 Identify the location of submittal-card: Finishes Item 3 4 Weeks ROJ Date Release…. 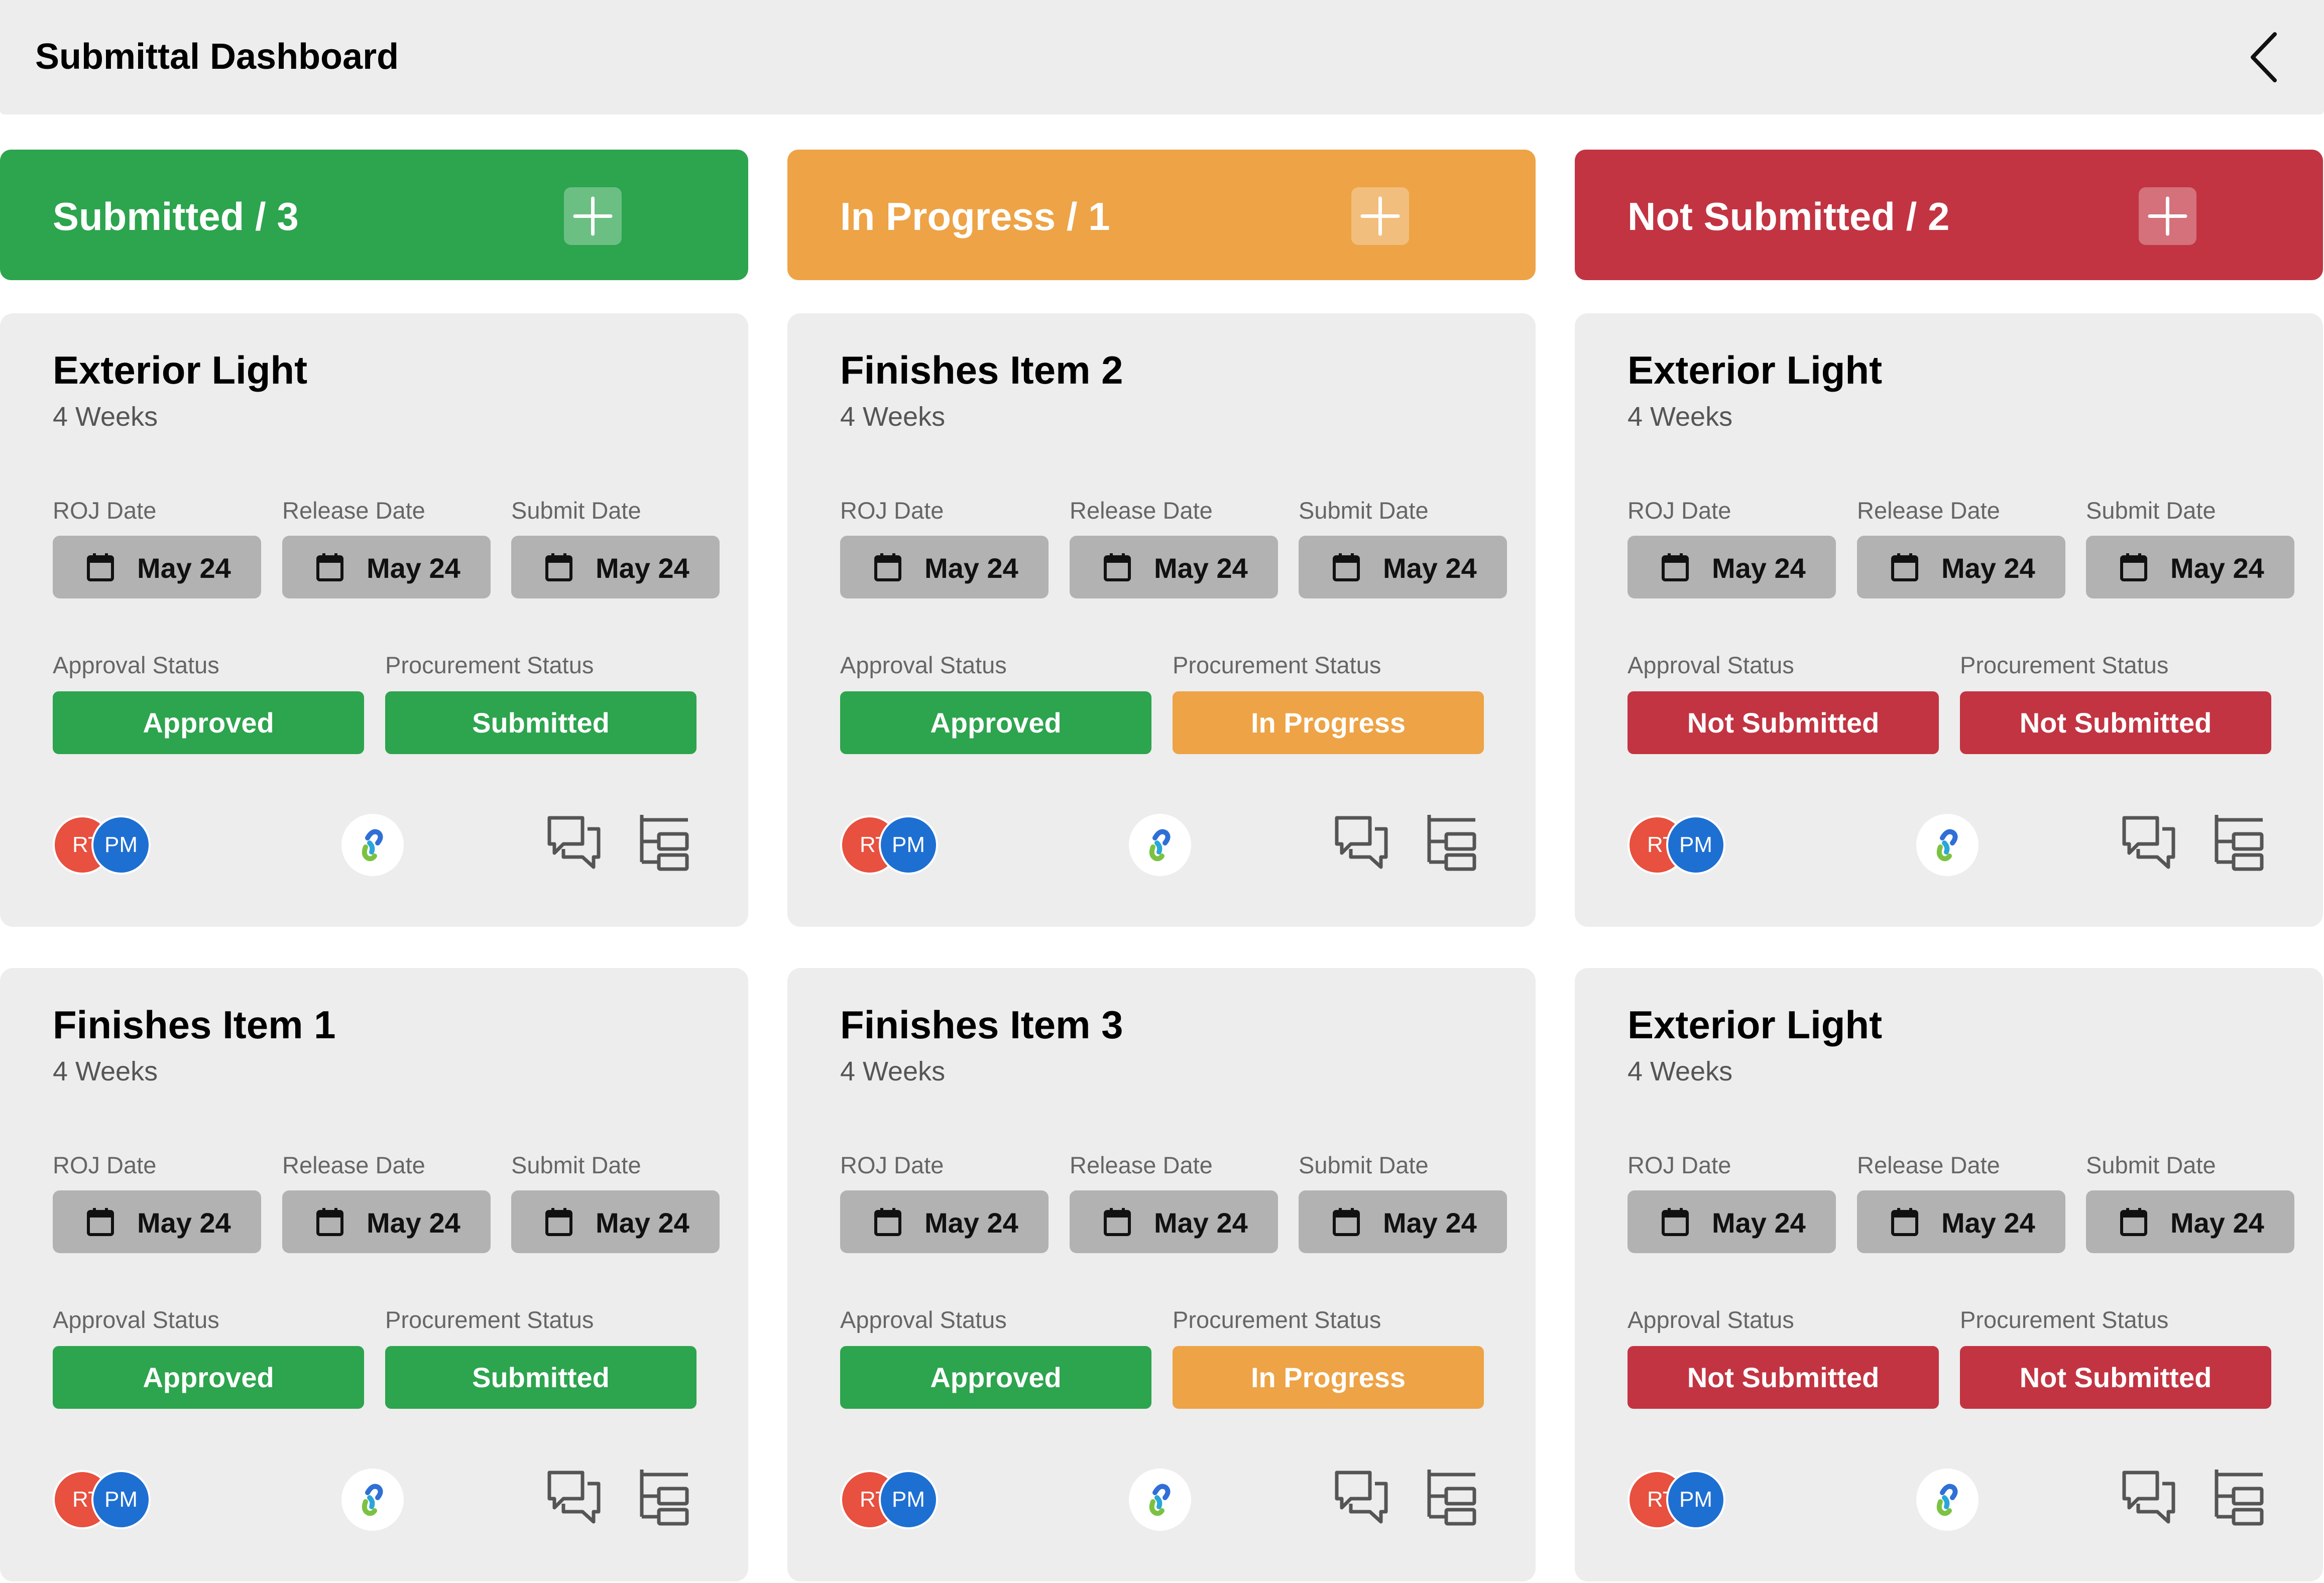
(1161, 1274).